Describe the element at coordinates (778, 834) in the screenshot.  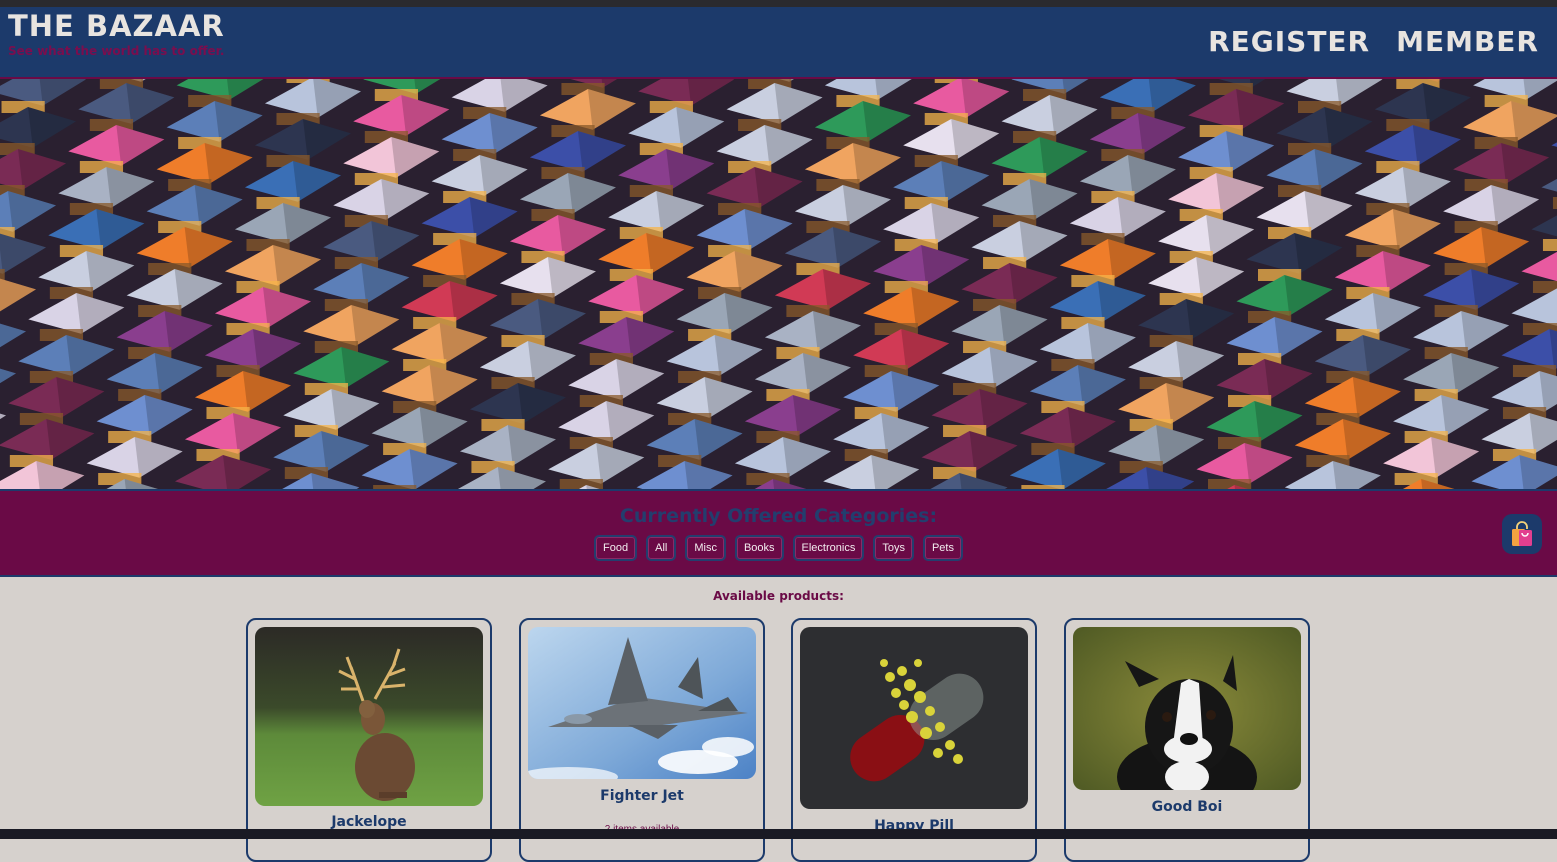
I see `window-bottom-strip` at that location.